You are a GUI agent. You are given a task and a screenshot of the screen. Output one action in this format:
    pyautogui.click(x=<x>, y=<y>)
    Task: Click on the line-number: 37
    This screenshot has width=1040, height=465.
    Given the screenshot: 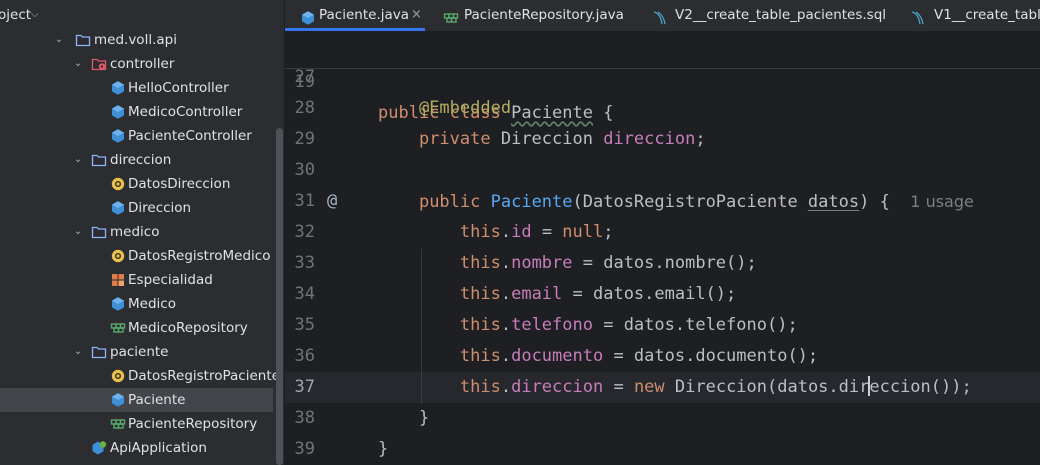 What is the action you would take?
    pyautogui.click(x=304, y=387)
    